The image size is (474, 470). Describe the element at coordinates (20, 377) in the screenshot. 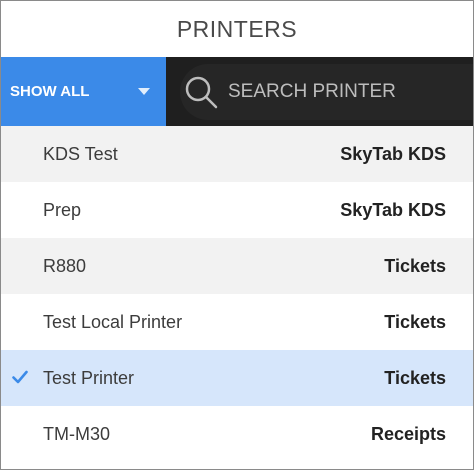

I see `checkmark-icon` at that location.